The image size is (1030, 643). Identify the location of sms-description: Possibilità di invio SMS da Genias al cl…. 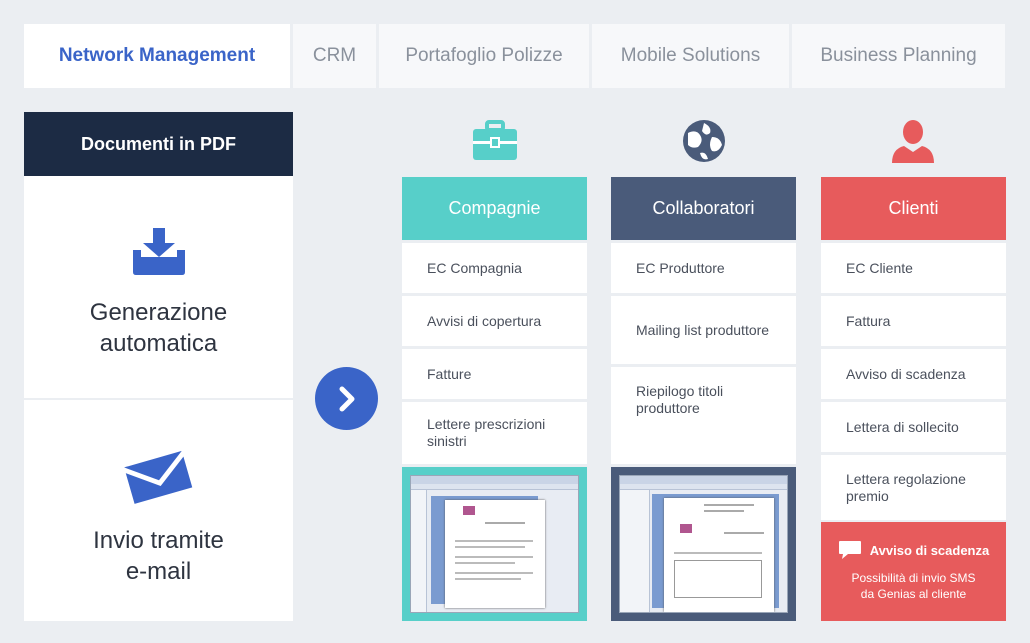
(913, 586).